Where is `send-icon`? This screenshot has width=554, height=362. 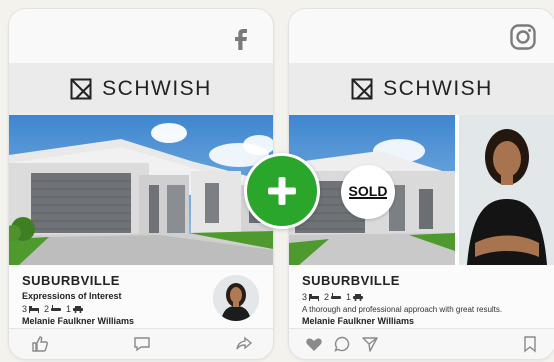
send-icon is located at coordinates (370, 344).